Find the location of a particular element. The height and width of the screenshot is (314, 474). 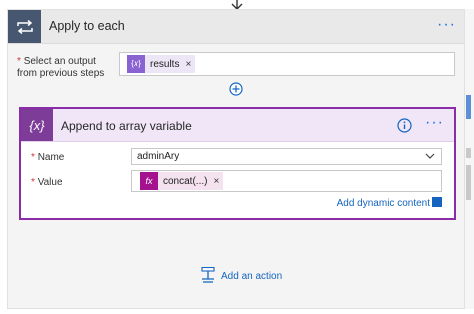

scroll-indicator is located at coordinates (468, 107).